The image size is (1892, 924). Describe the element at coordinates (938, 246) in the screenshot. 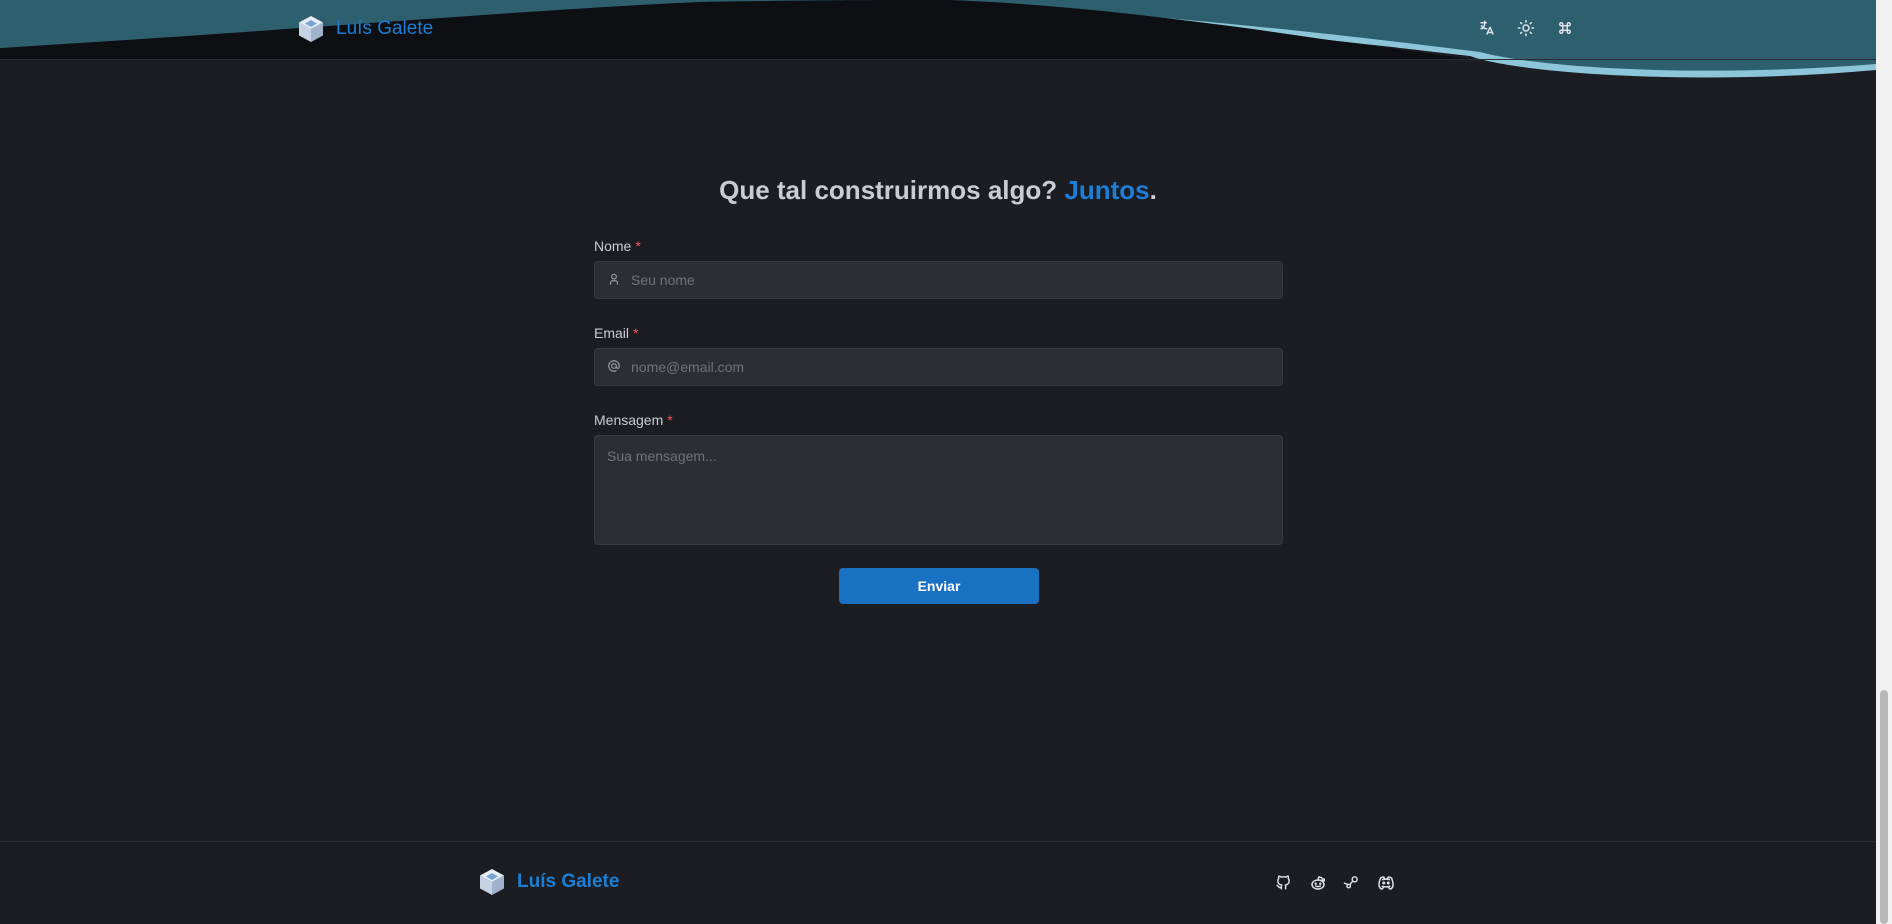

I see `name-label: Nome *` at that location.